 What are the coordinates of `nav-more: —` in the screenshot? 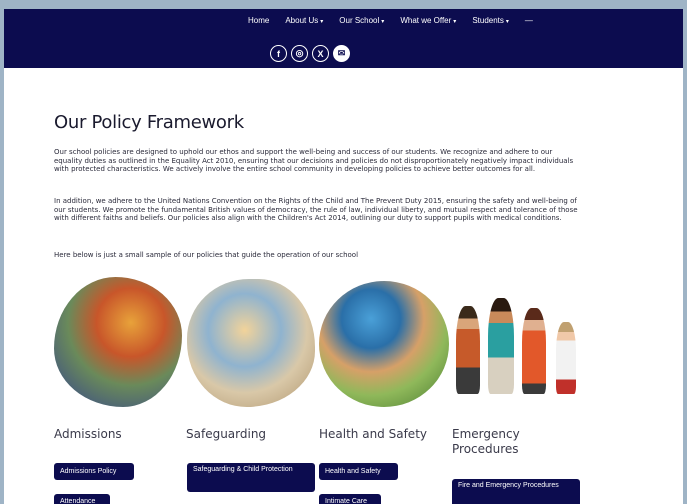 It's located at (529, 20).